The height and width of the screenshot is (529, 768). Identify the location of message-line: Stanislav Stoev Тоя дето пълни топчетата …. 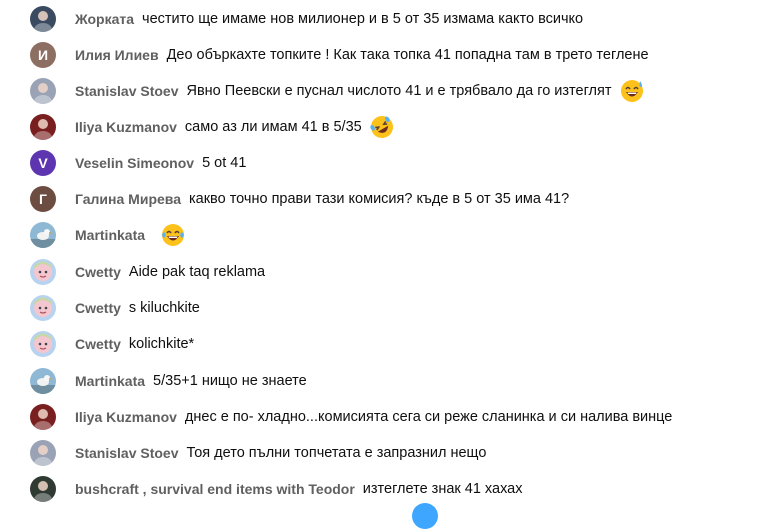
(280, 453).